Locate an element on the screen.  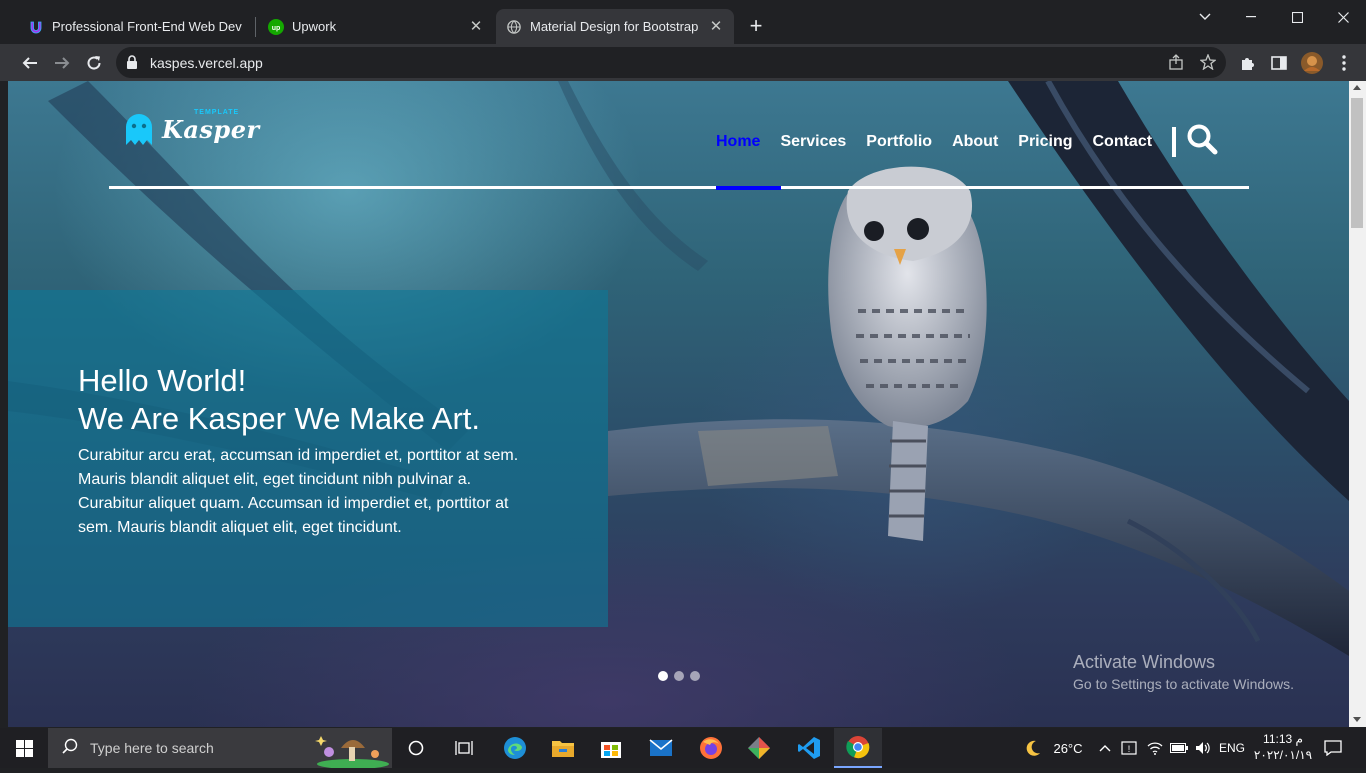
hero-title-line1: Hello World! is located at coordinates (162, 380).